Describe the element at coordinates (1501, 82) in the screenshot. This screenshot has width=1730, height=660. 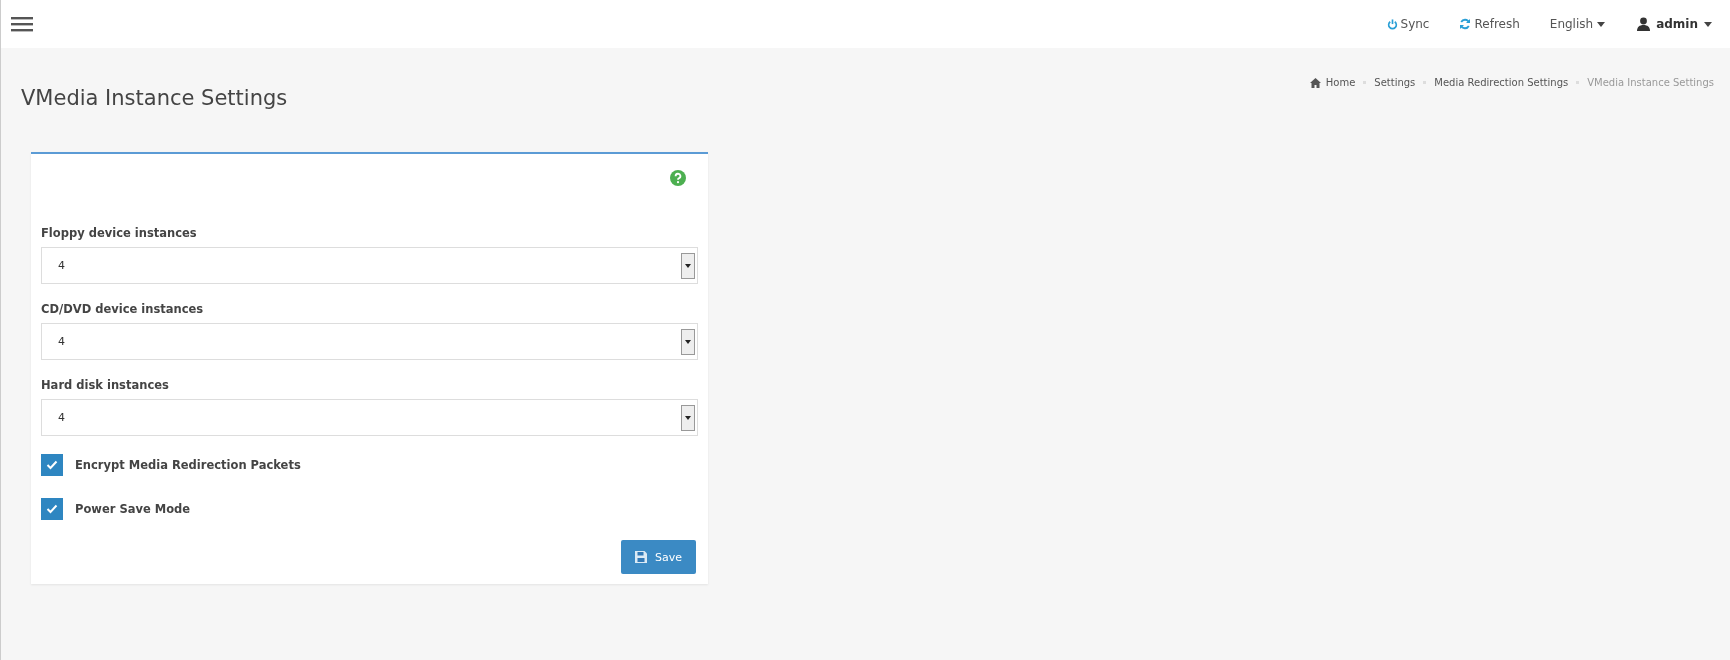
I see `breadcrumb-link: Media Redirection Settings` at that location.